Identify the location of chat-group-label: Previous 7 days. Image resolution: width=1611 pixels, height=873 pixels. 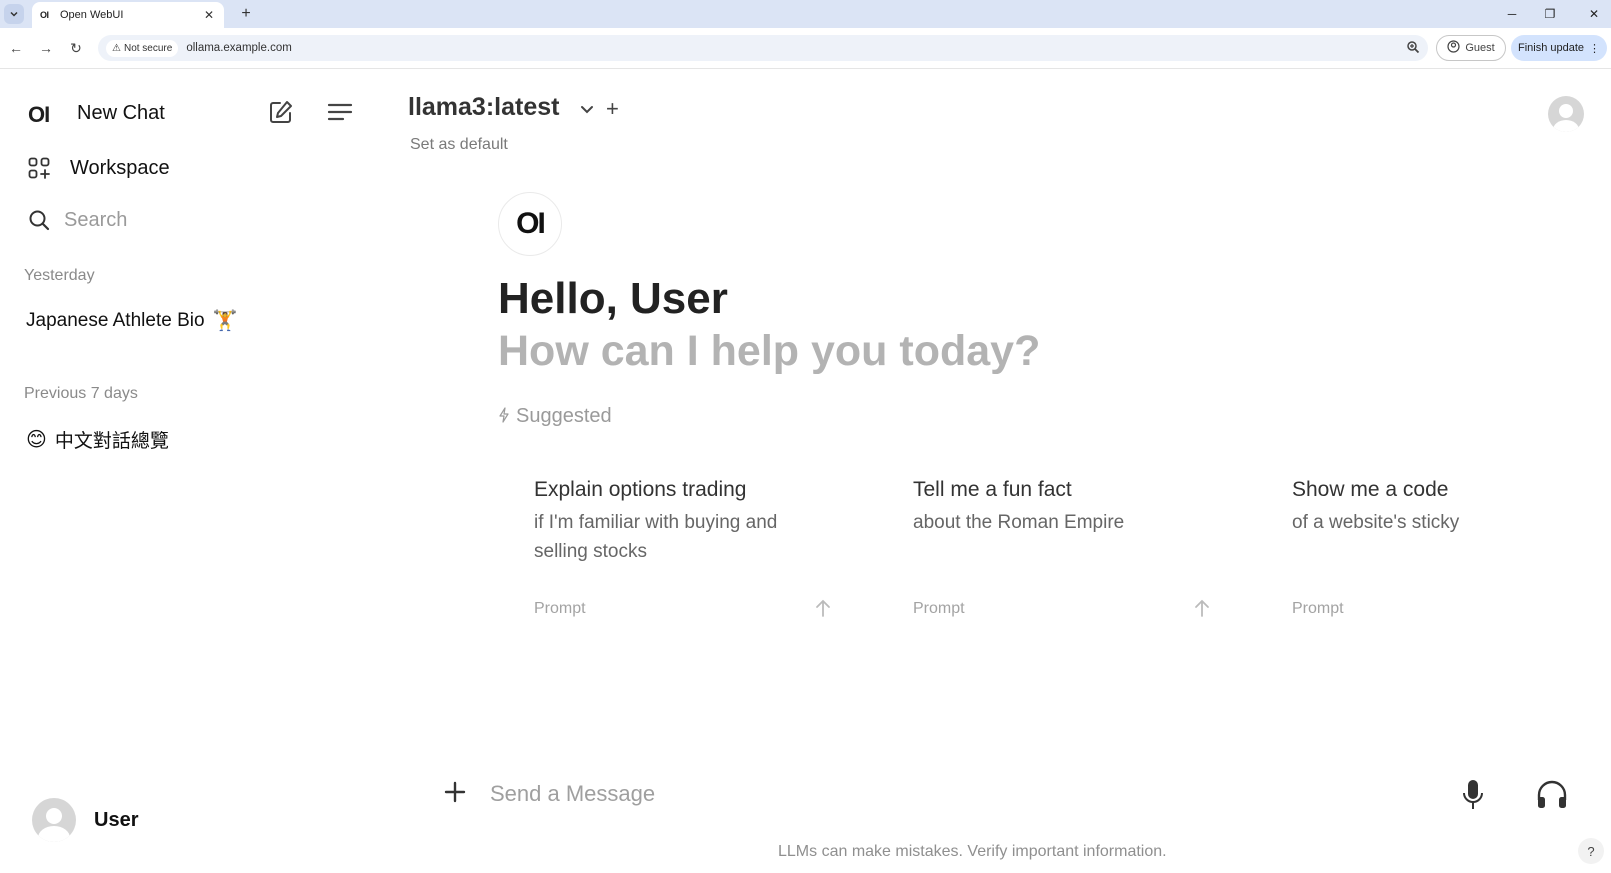
(81, 393).